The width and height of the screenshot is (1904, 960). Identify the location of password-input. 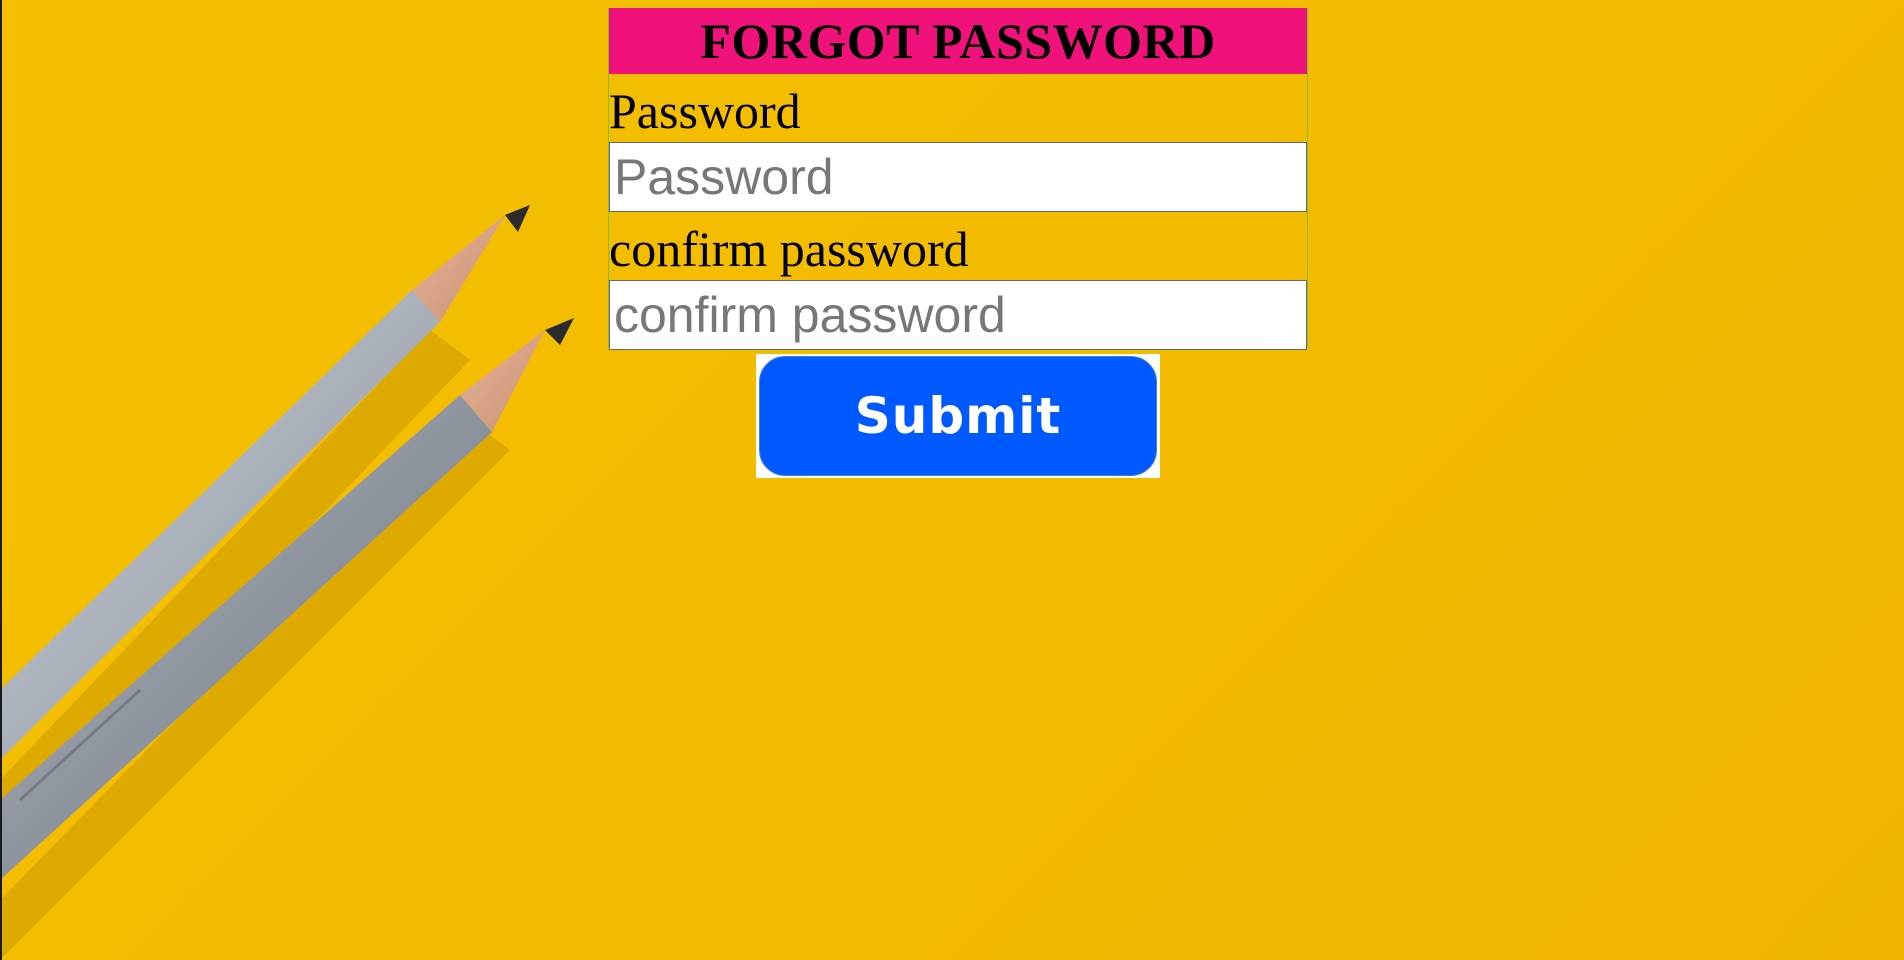
(958, 177).